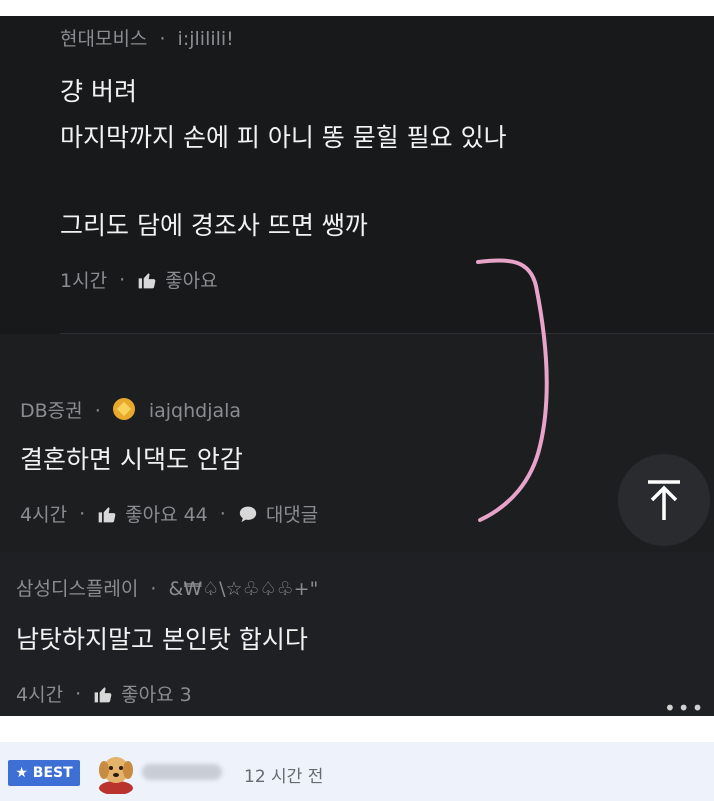  What do you see at coordinates (191, 281) in the screenshot?
I see `like-label: 좋아요` at bounding box center [191, 281].